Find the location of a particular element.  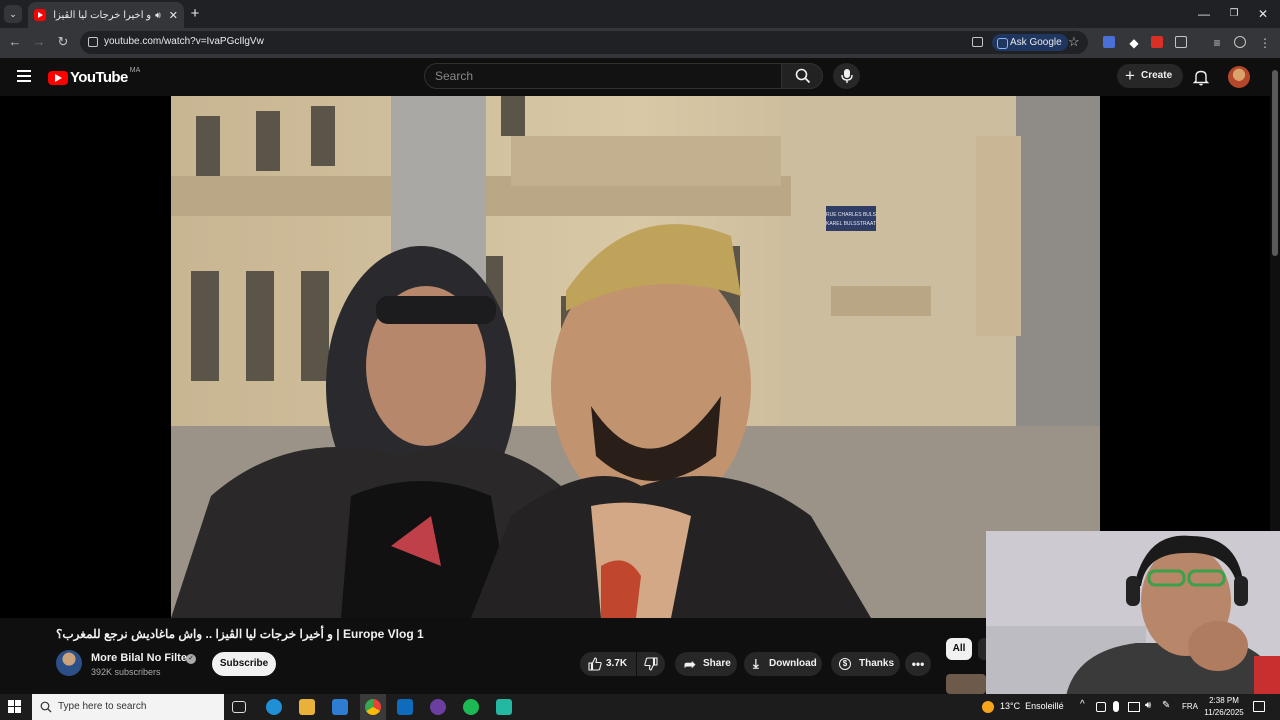

share-label: Share is located at coordinates (717, 663).